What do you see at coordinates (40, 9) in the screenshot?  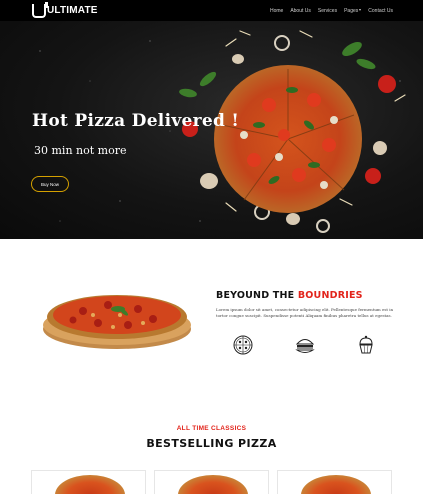 I see `logo-u-icon` at bounding box center [40, 9].